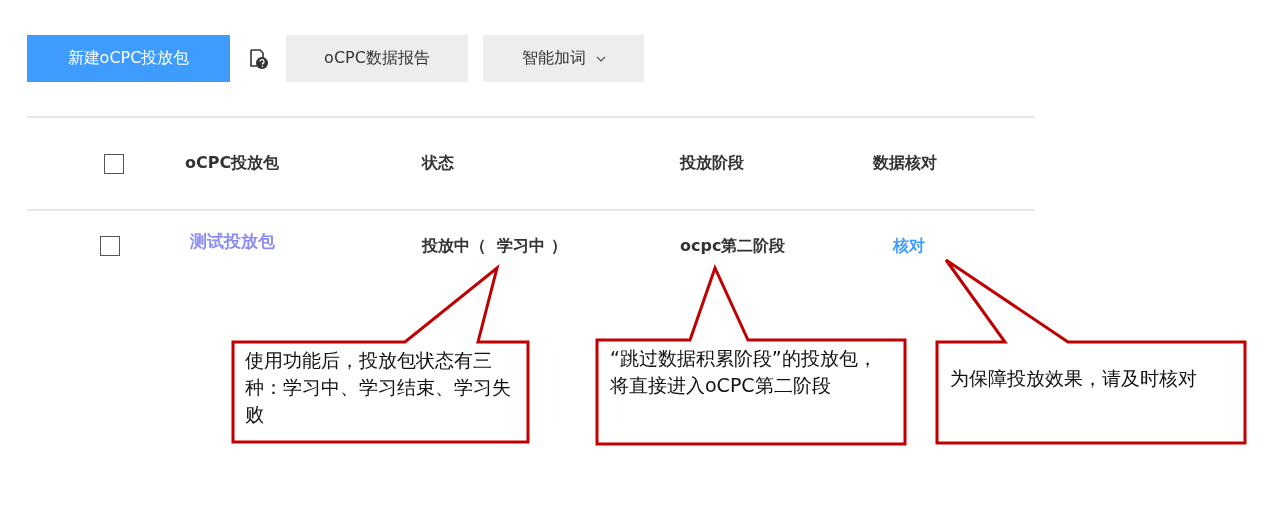  Describe the element at coordinates (438, 162) in the screenshot. I see `status-column-header: 状态` at that location.